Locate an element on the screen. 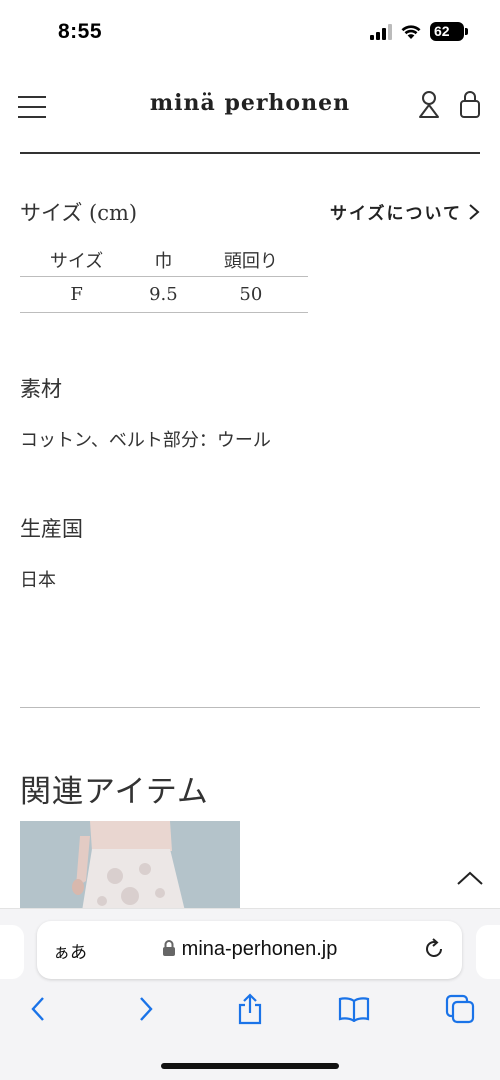 The height and width of the screenshot is (1080, 500). related-items-title: 関連アイテム is located at coordinates (114, 792).